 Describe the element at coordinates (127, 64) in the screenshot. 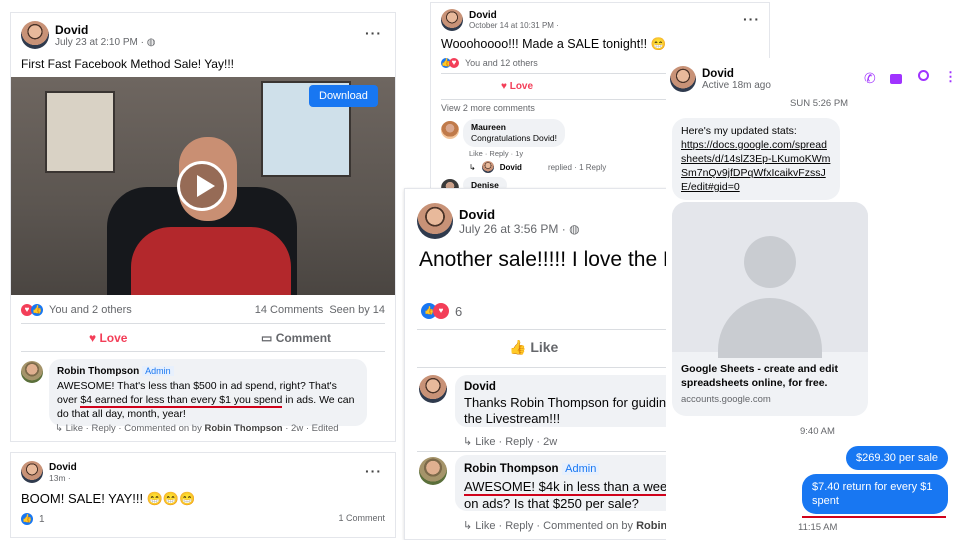

I see `post-text: First Fast Facebook Method Sale! Yay!!!` at that location.